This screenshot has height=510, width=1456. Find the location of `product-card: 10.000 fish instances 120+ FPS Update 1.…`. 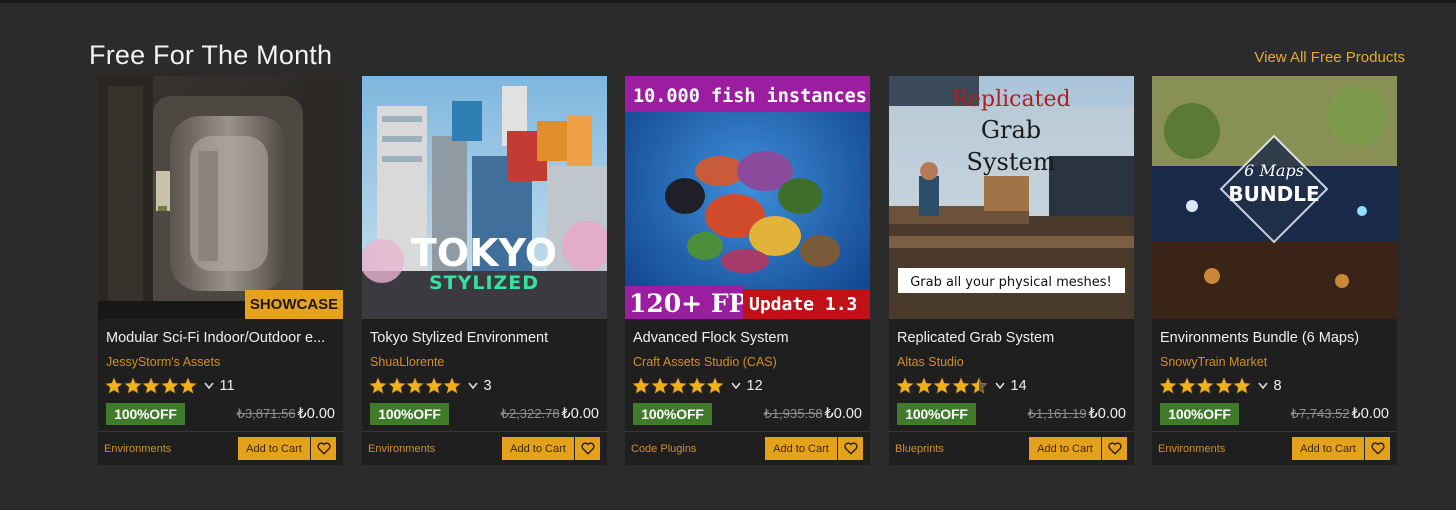

product-card: 10.000 fish instances 120+ FPS Update 1.… is located at coordinates (747, 270).